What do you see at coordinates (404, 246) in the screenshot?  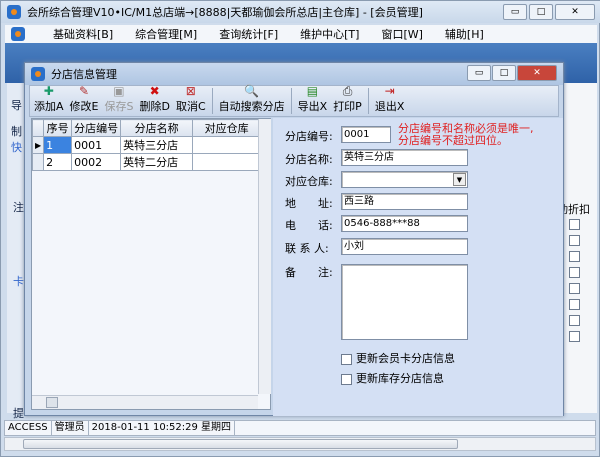 I see `contact-input: 小刘` at bounding box center [404, 246].